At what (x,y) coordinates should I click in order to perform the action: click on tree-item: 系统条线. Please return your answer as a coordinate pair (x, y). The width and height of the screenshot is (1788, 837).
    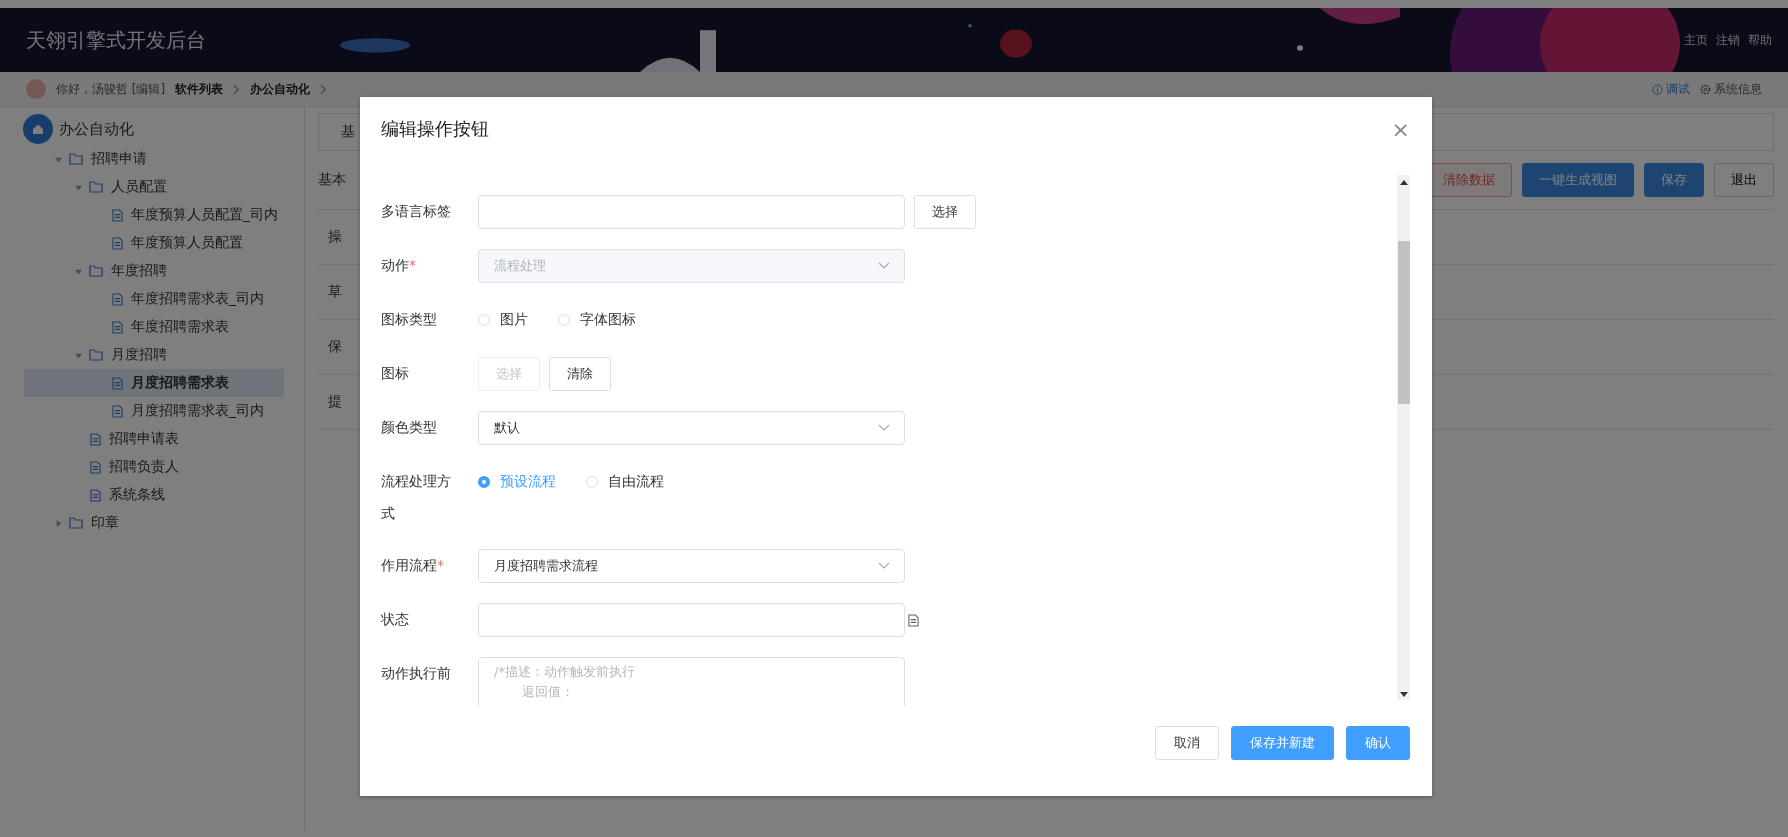
    Looking at the image, I should click on (154, 495).